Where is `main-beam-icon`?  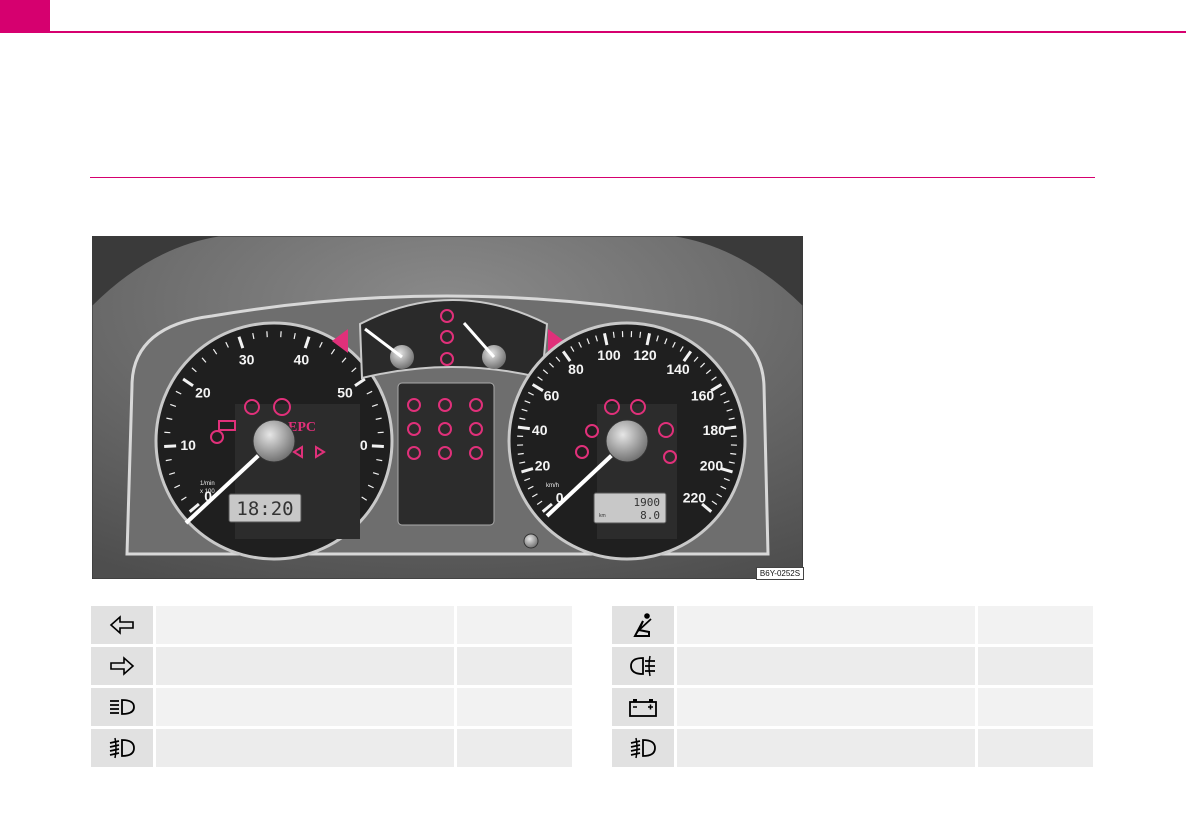 main-beam-icon is located at coordinates (123, 707).